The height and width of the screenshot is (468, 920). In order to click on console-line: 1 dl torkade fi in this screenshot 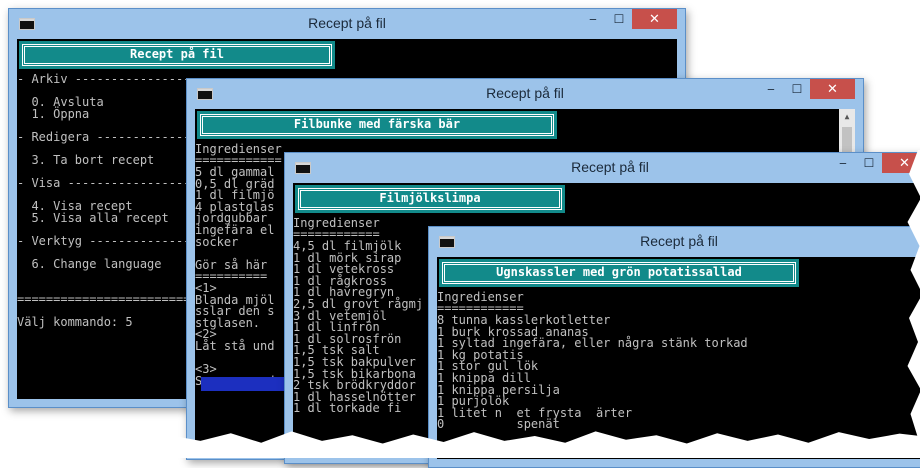, I will do `click(347, 408)`.